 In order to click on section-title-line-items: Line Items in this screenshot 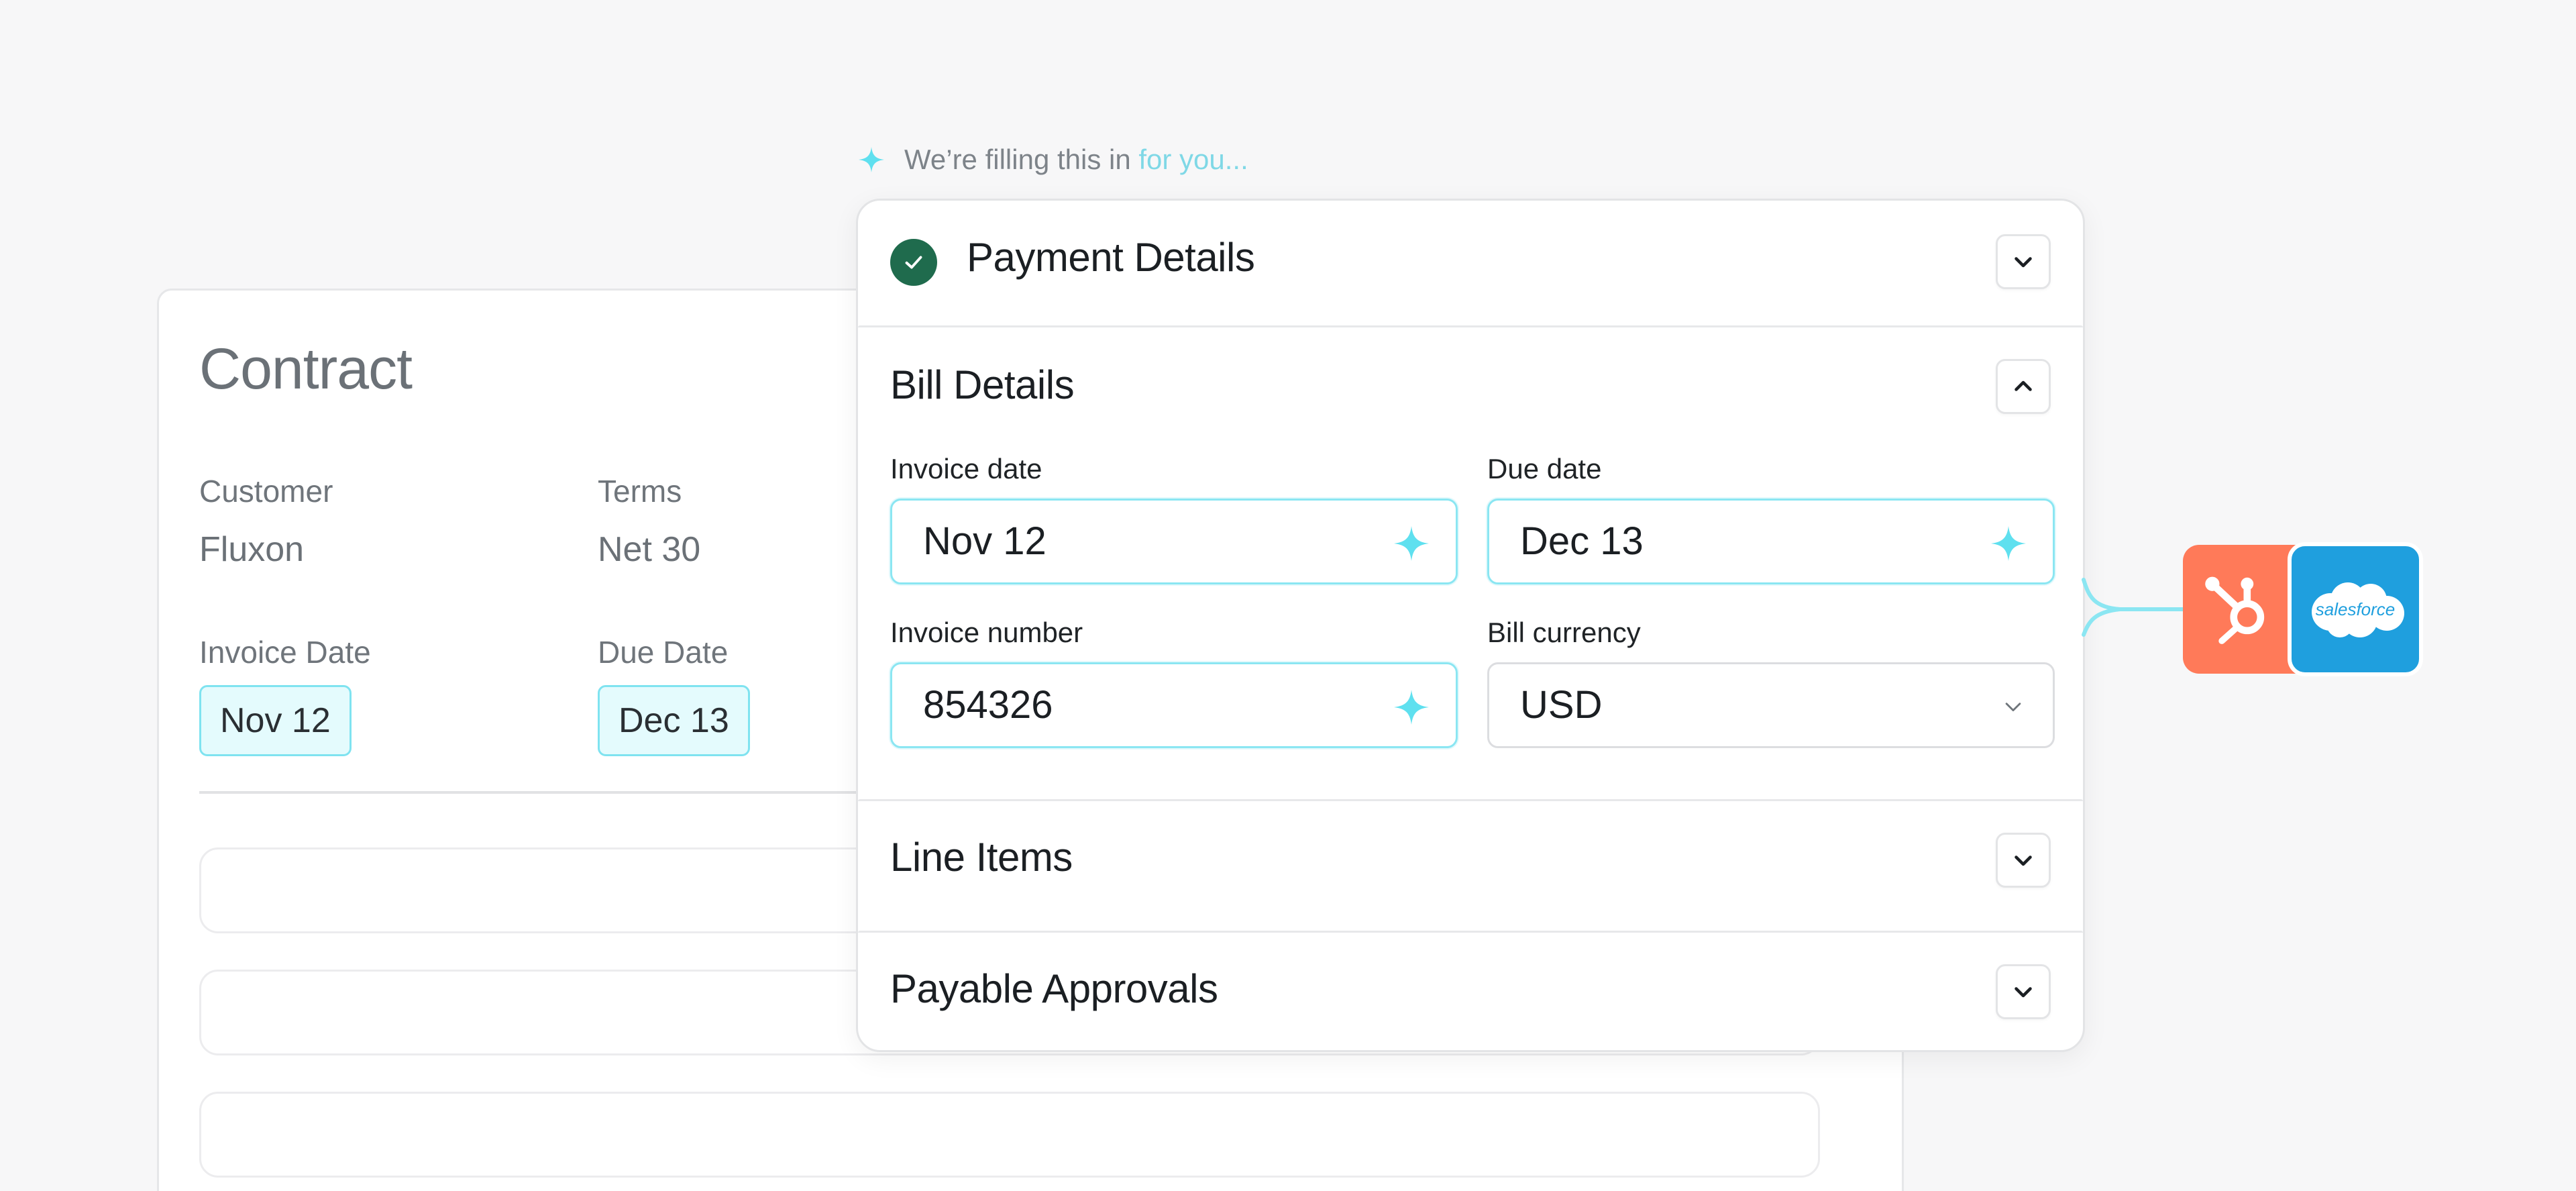, I will do `click(981, 858)`.